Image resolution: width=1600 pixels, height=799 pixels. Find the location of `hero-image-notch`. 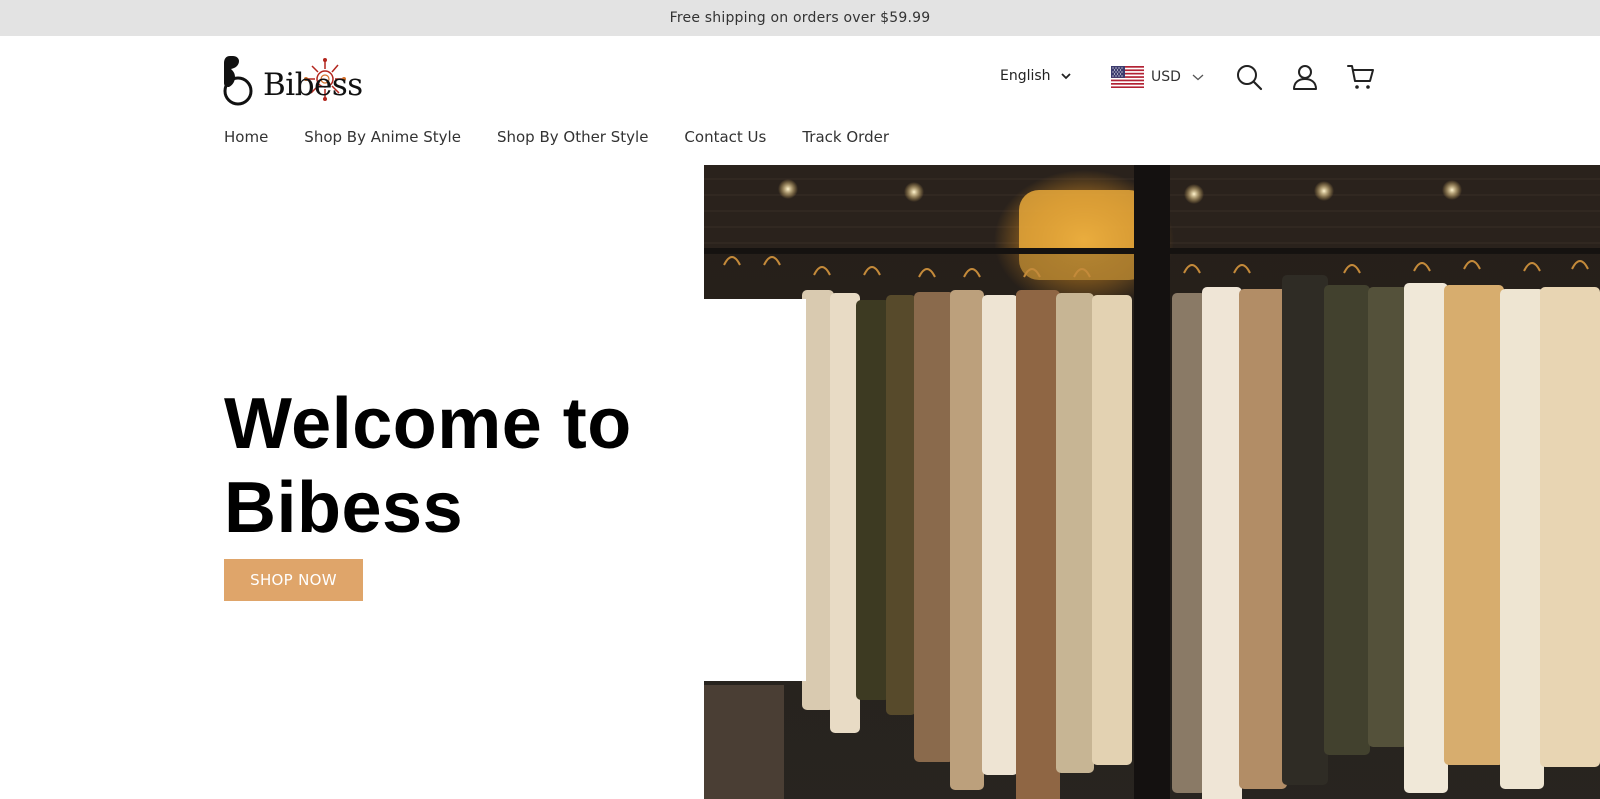

hero-image-notch is located at coordinates (755, 490).